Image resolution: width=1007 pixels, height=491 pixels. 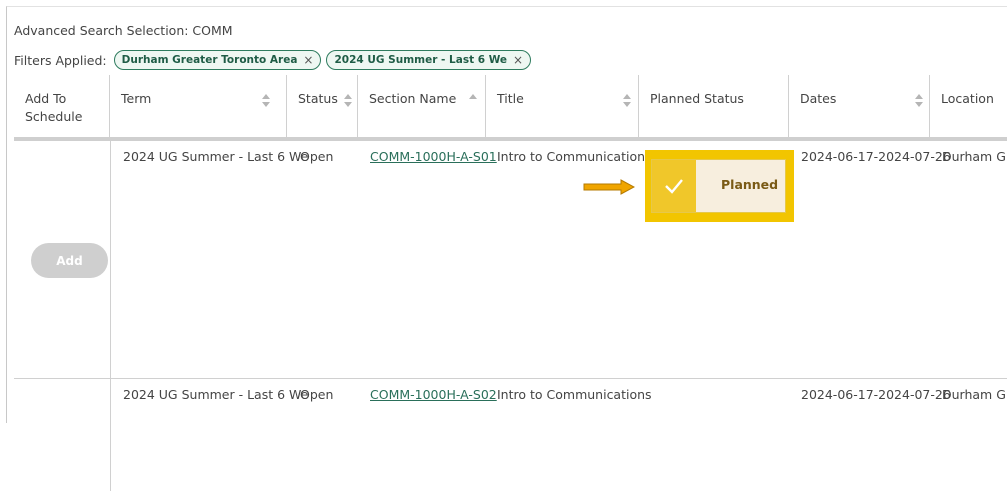 I want to click on section-link: COMM-1000H-A-S01, so click(x=433, y=156).